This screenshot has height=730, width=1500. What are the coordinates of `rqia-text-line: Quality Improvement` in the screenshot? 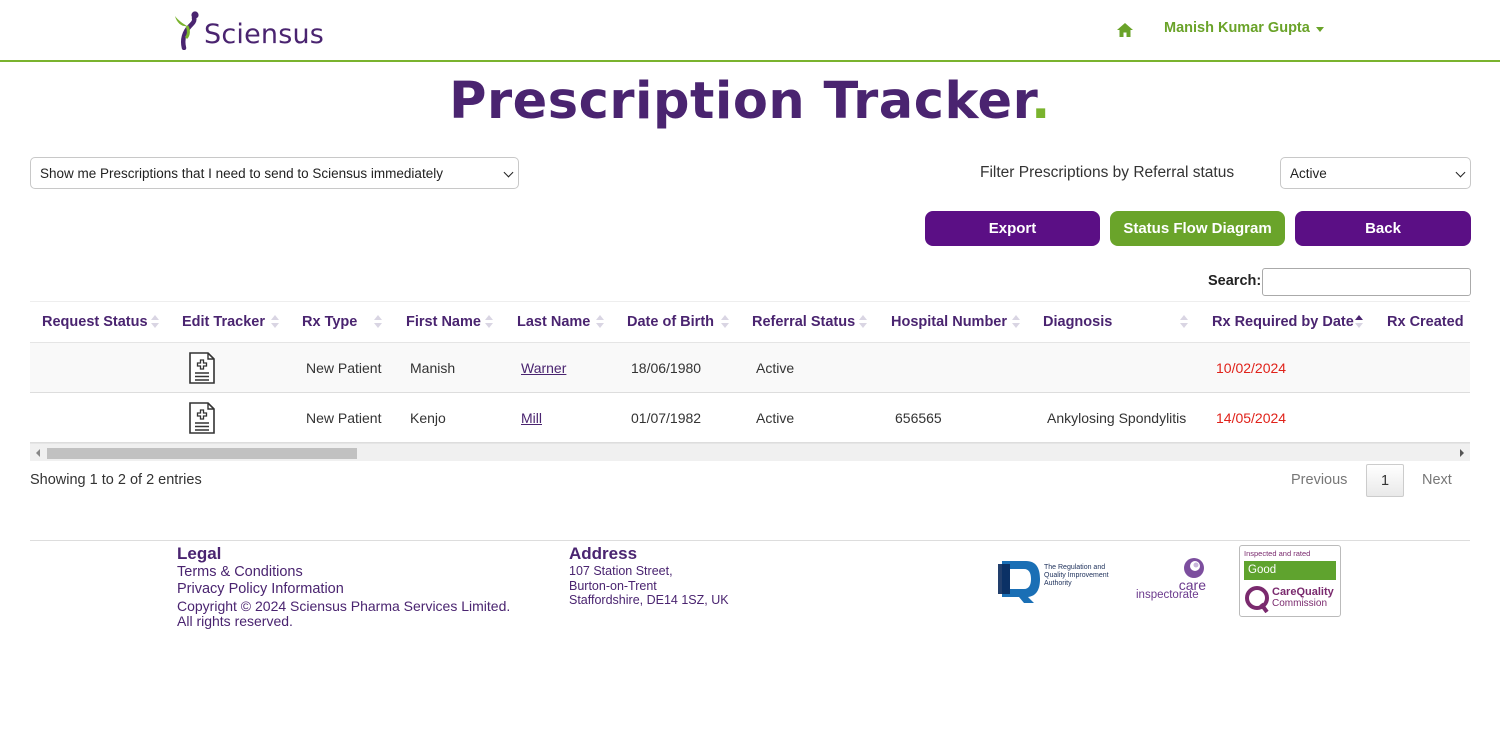 It's located at (1076, 575).